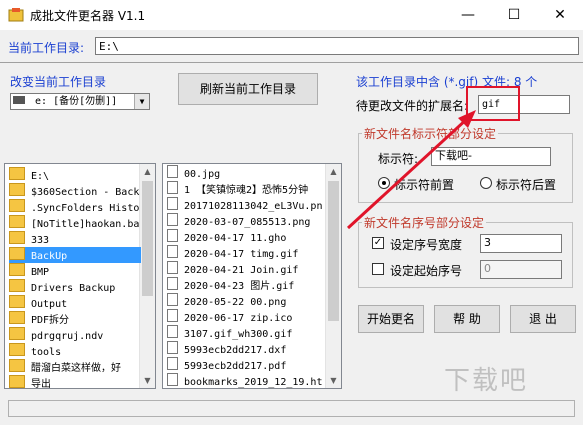  I want to click on file-list-item: 1 【笑镇惊魂2】恐怖5分钟, so click(247, 189).